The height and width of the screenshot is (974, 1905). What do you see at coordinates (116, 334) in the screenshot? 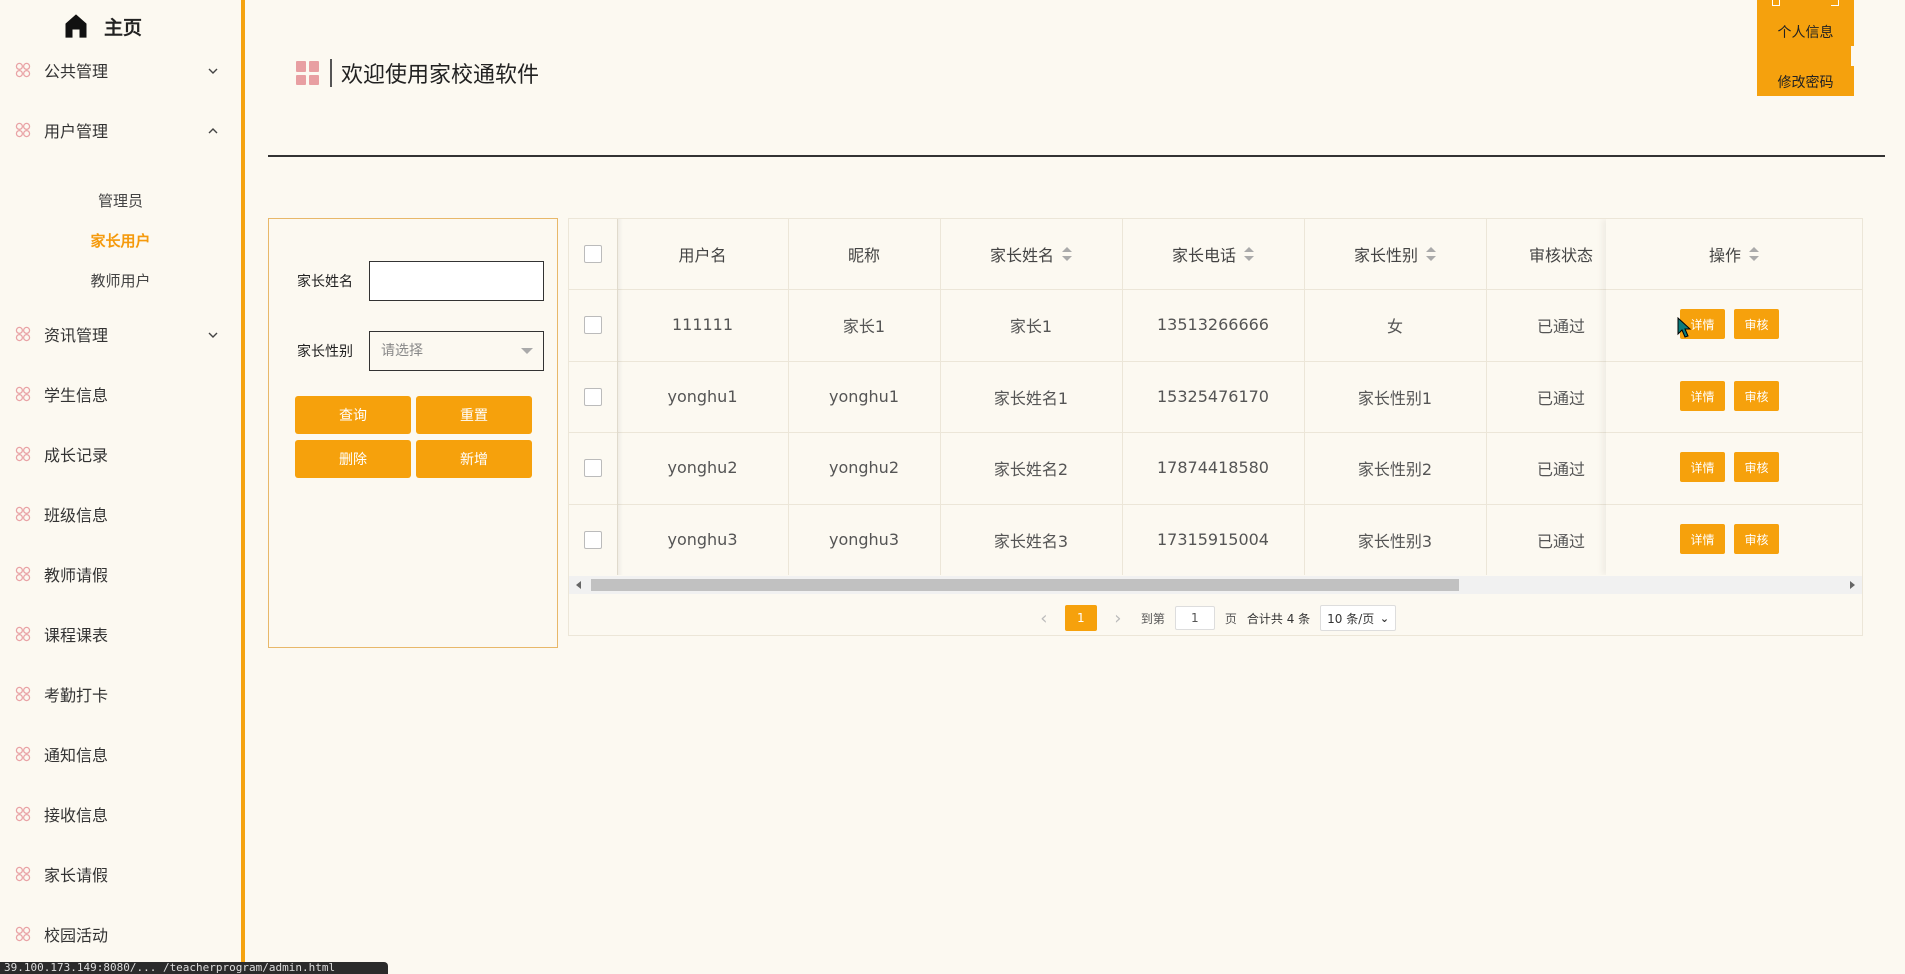
I see `sidebar-item: 资讯管理` at bounding box center [116, 334].